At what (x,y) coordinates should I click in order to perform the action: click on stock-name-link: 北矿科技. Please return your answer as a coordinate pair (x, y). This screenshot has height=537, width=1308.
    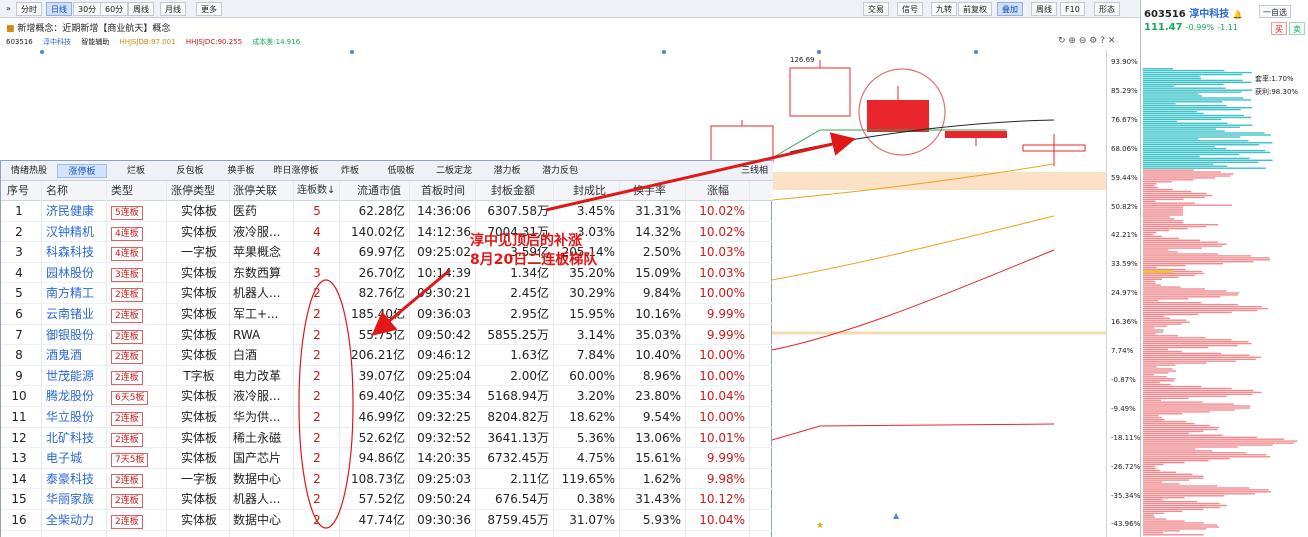
    Looking at the image, I should click on (76, 438).